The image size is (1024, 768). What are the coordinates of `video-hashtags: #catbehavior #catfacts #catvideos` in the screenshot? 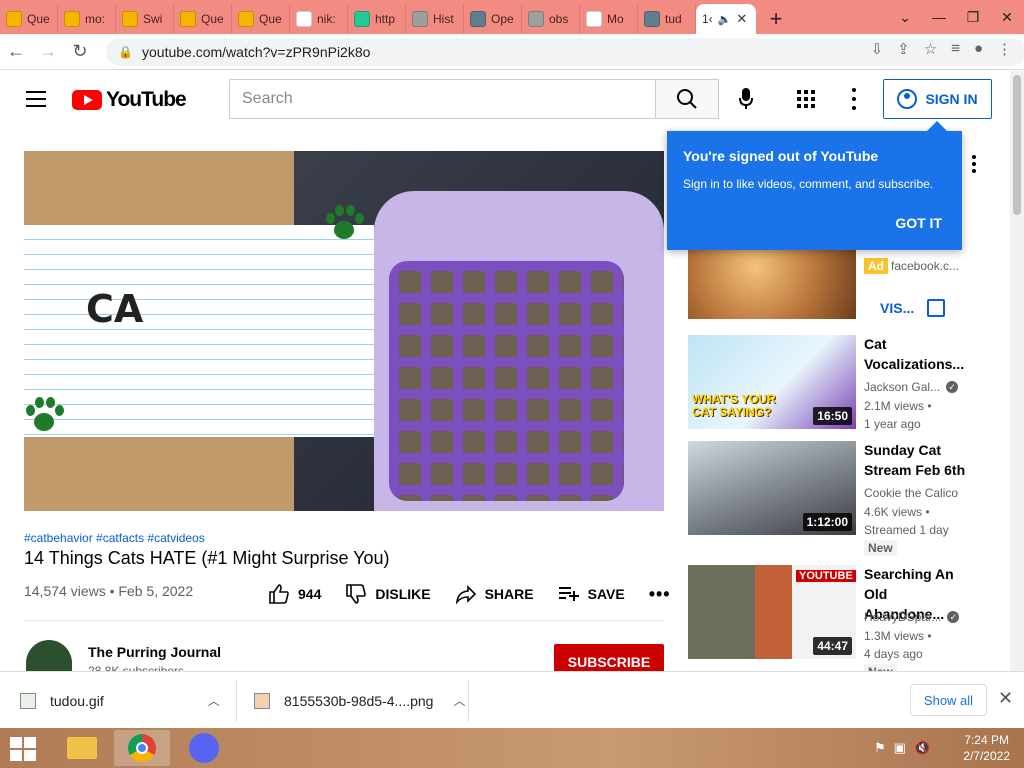 It's located at (114, 538).